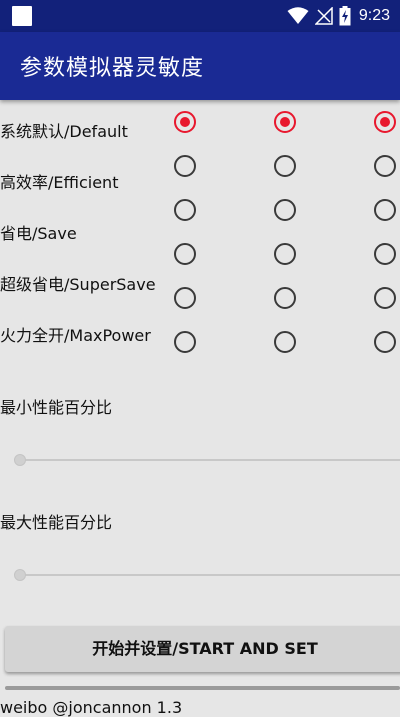  What do you see at coordinates (285, 342) in the screenshot?
I see `radio-extra-col2` at bounding box center [285, 342].